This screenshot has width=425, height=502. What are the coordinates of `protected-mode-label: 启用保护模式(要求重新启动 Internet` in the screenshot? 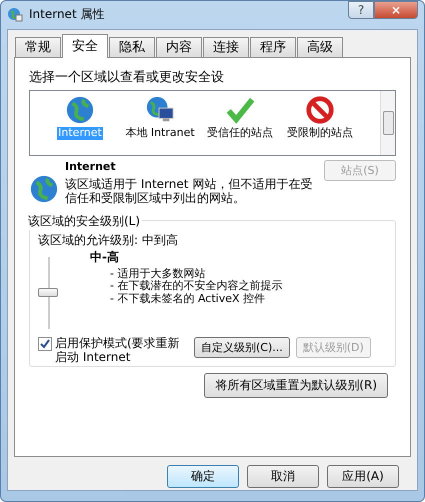 It's located at (121, 350).